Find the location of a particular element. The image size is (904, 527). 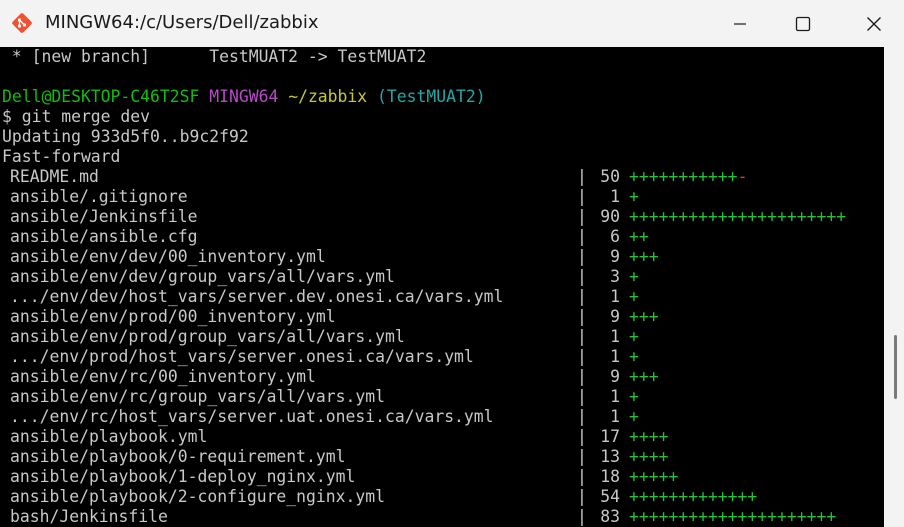

diffstat-count: 90 is located at coordinates (610, 216).